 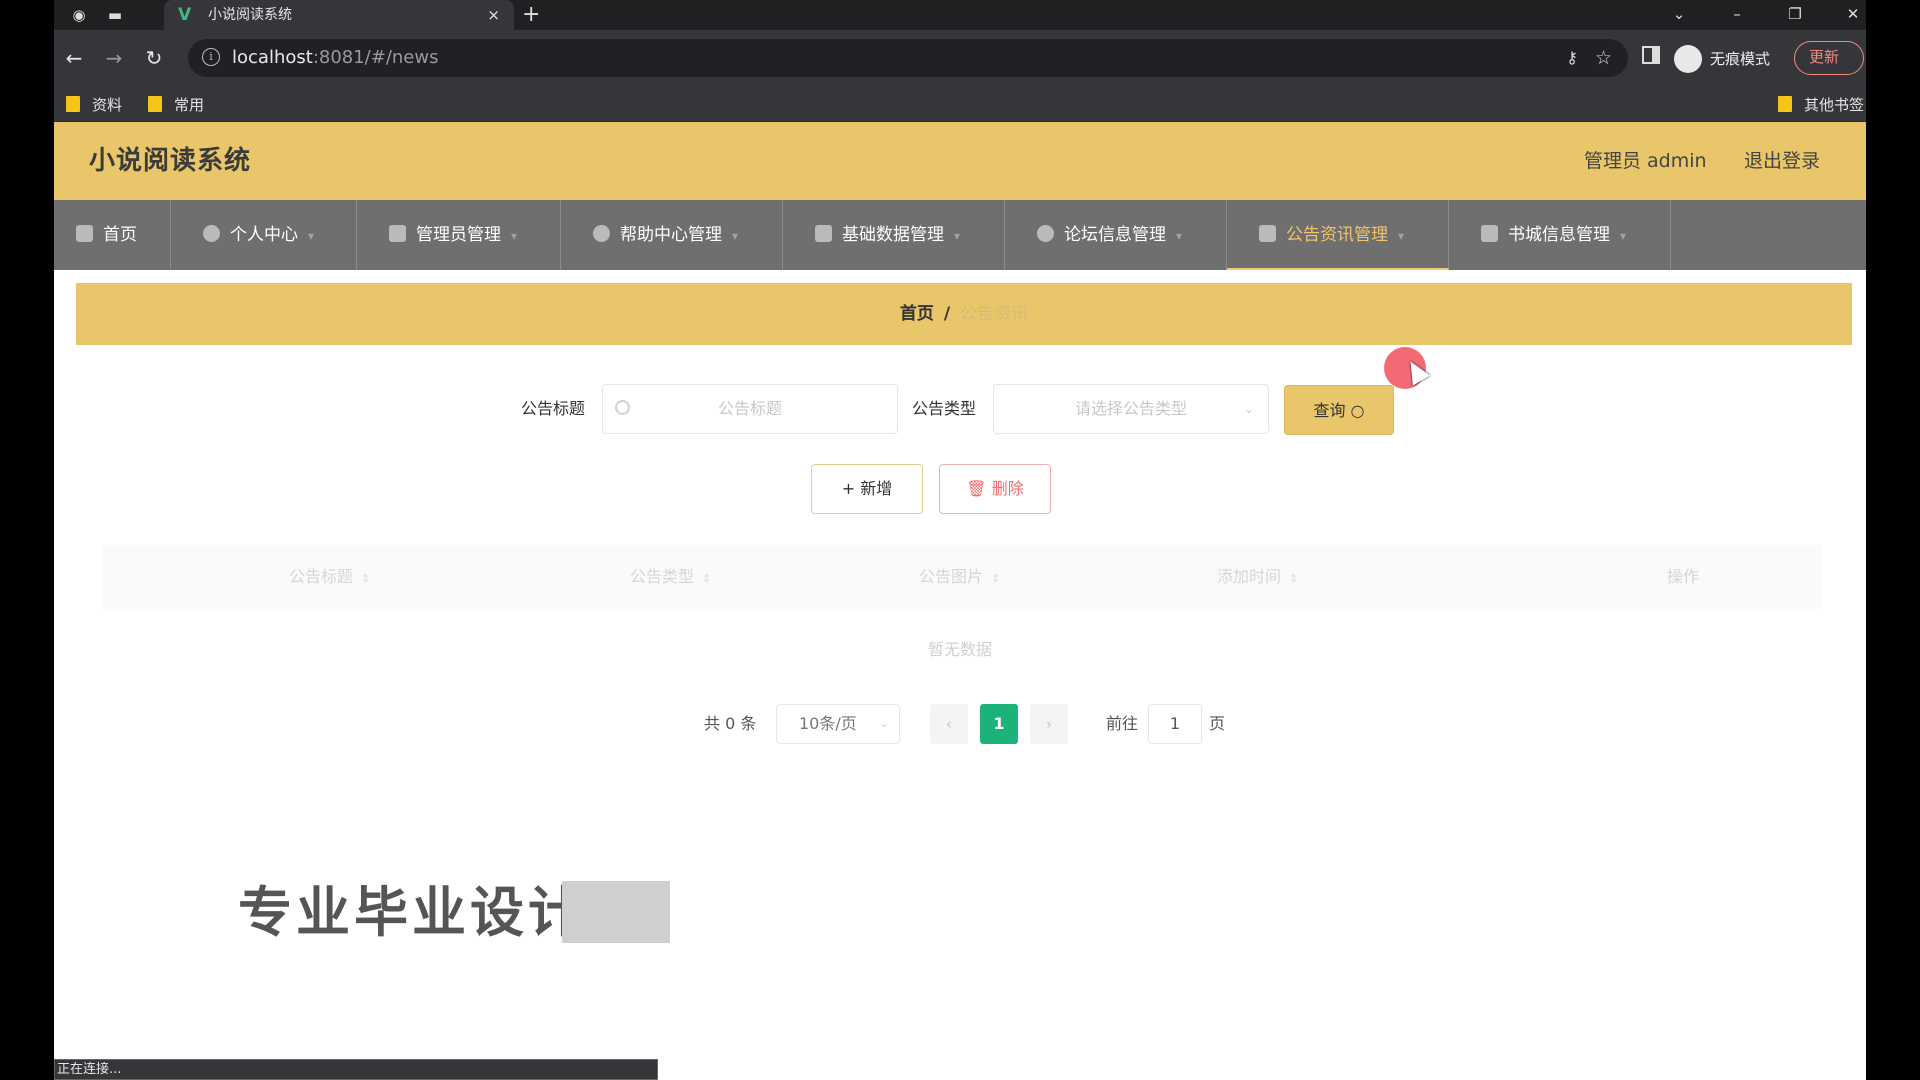 What do you see at coordinates (1645, 161) in the screenshot?
I see `user-label: 管理员 admin` at bounding box center [1645, 161].